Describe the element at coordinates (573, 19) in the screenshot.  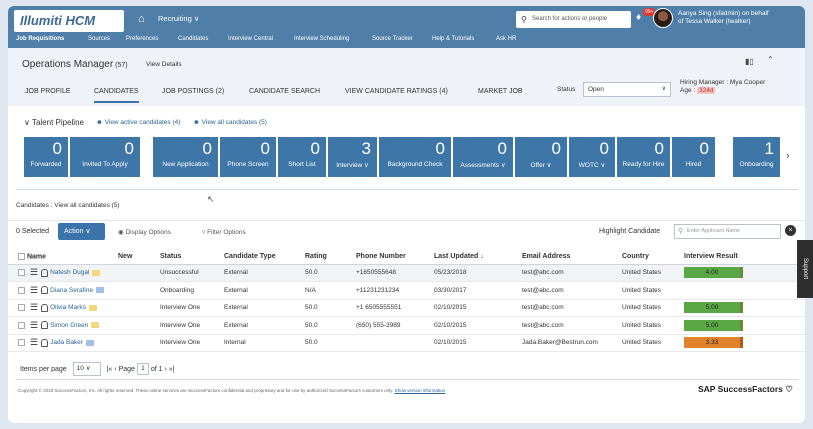
I see `global-search-input: ⚲ Search for actions or people` at that location.